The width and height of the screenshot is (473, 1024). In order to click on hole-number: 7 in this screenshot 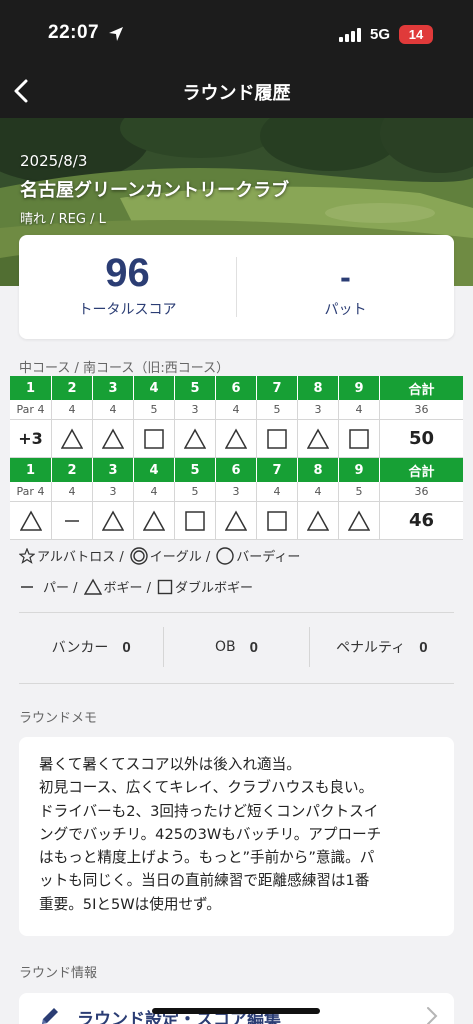, I will do `click(277, 388)`.